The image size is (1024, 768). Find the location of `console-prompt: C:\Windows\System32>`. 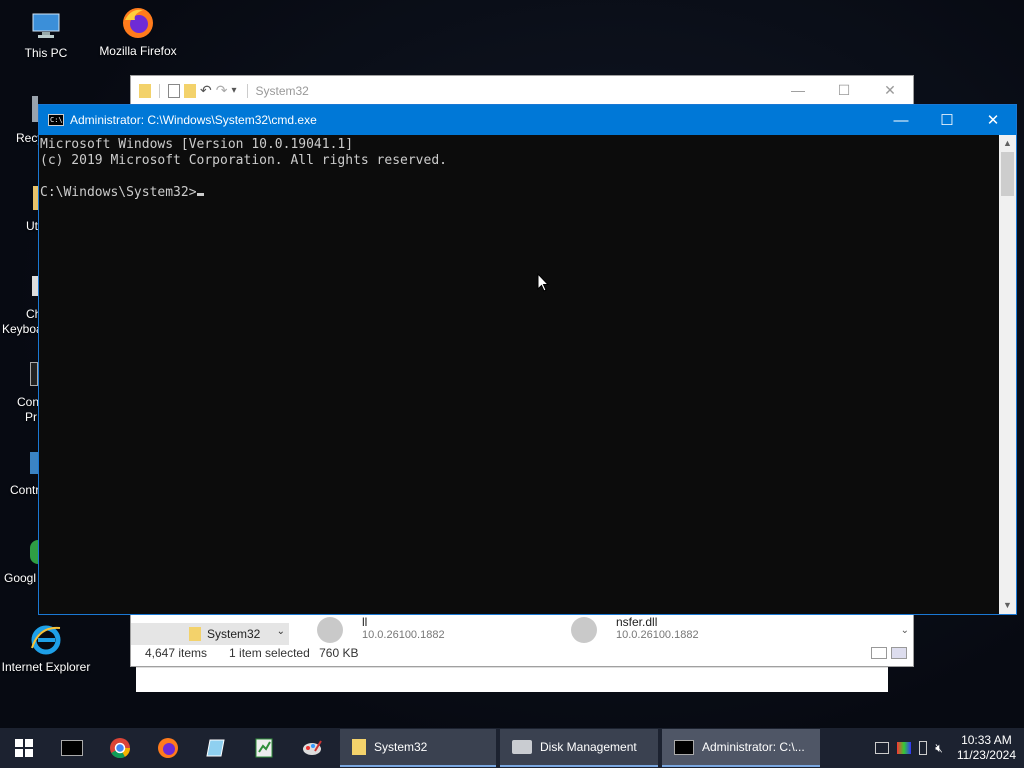

console-prompt: C:\Windows\System32> is located at coordinates (118, 192).